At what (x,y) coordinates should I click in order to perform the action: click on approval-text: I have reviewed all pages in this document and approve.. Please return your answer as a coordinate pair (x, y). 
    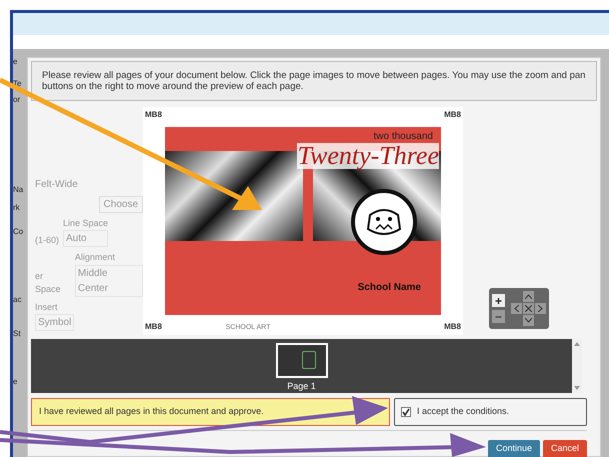
    Looking at the image, I should click on (151, 411).